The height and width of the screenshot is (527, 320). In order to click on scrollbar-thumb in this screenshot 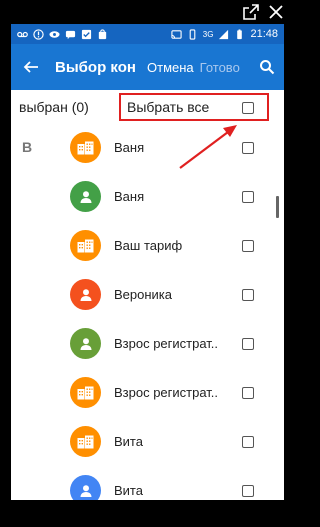, I will do `click(277, 207)`.